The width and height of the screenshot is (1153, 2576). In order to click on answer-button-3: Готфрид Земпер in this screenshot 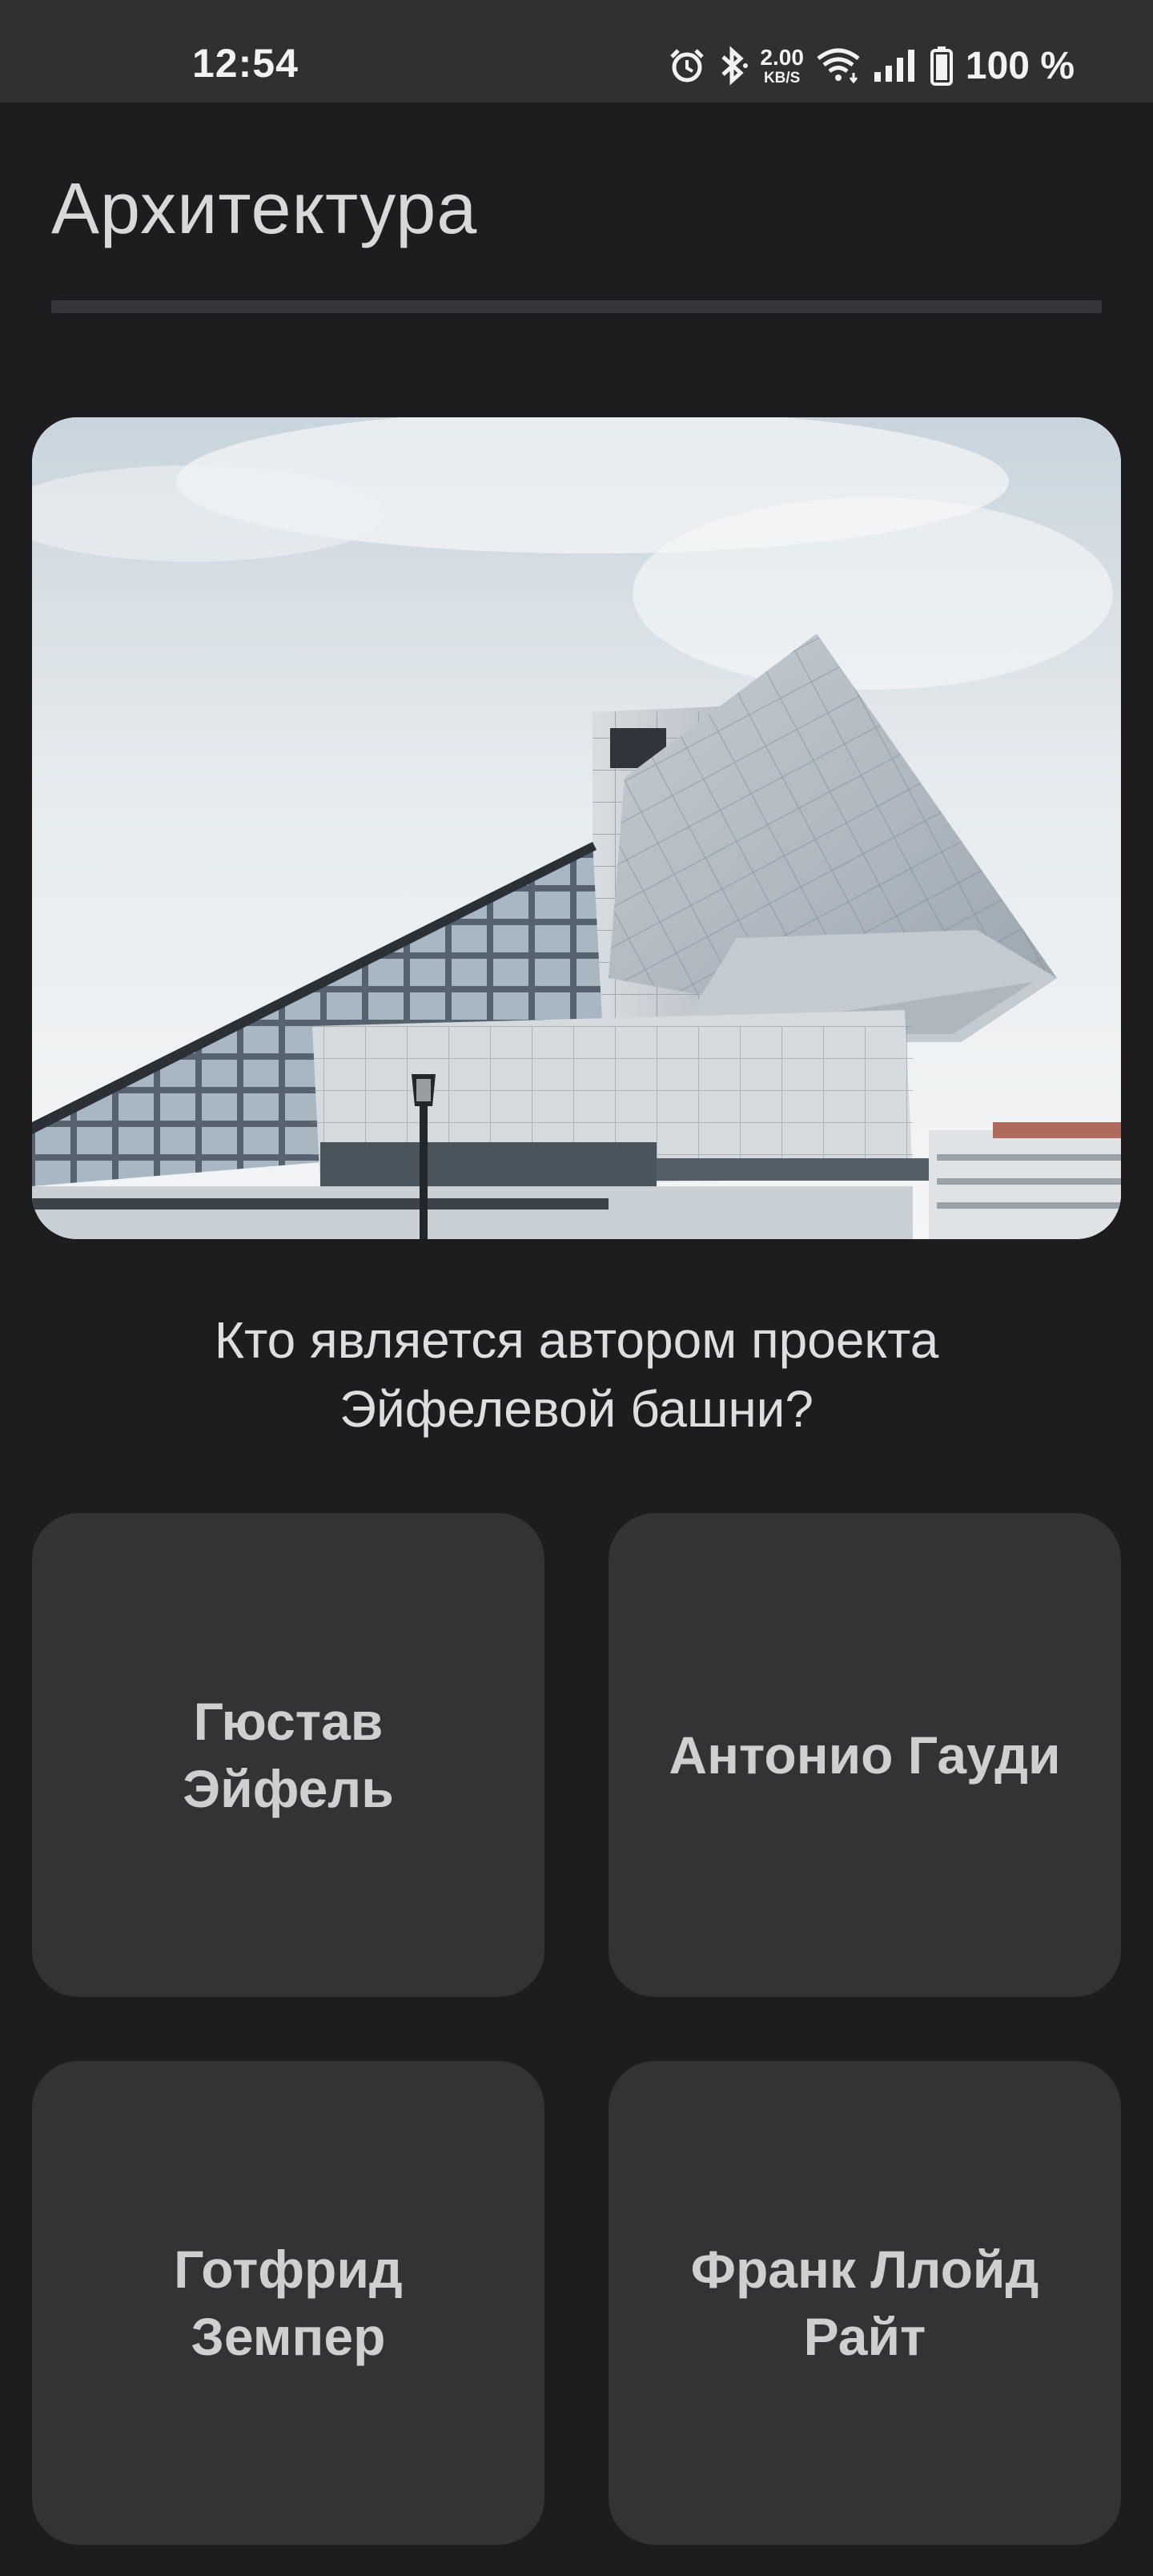, I will do `click(288, 2303)`.